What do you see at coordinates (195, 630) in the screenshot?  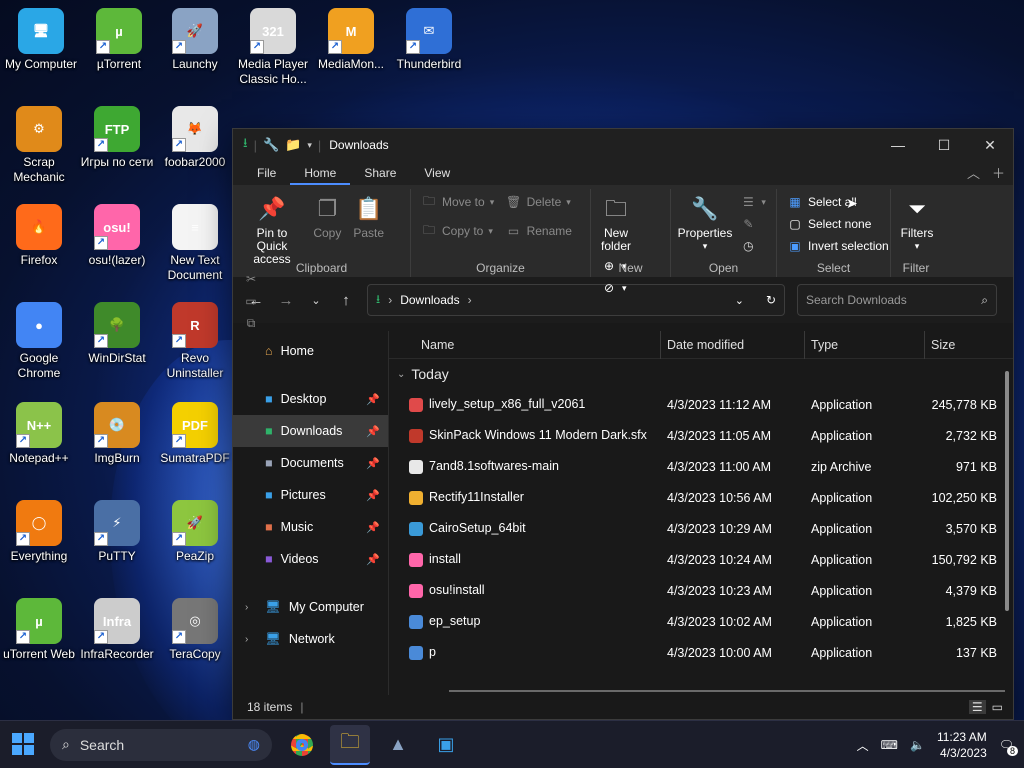 I see `desktop-icon-teracopy: ◎ ↗ TeraCopy` at bounding box center [195, 630].